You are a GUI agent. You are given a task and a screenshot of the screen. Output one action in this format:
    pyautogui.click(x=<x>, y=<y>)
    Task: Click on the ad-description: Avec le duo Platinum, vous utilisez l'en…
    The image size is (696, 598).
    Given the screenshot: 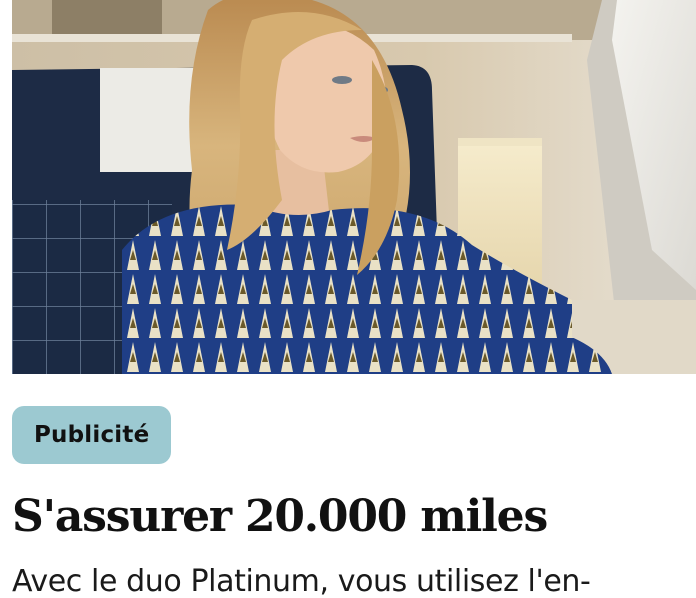 What is the action you would take?
    pyautogui.click(x=301, y=581)
    